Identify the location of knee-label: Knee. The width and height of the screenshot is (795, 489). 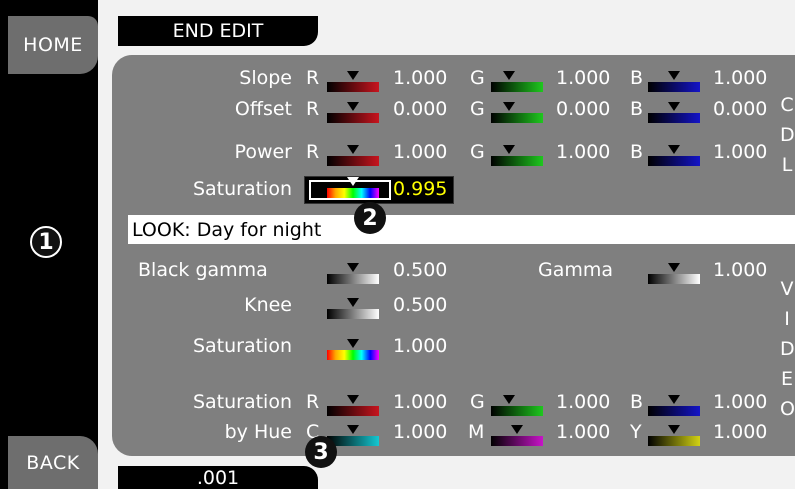
(268, 305).